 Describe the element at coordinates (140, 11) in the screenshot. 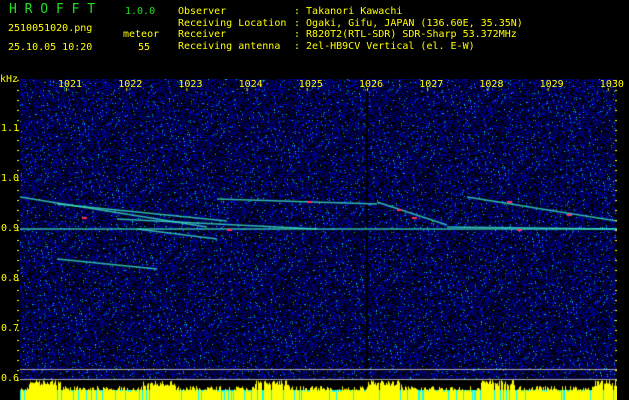

I see `app-version: 1.0.0` at that location.